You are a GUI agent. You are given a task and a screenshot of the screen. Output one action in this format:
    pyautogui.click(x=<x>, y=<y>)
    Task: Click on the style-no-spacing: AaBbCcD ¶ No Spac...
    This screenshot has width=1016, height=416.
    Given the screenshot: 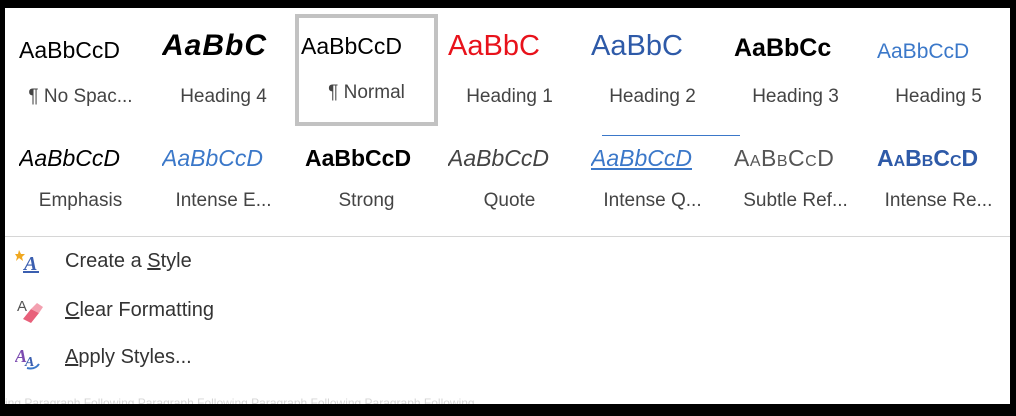 What is the action you would take?
    pyautogui.click(x=80, y=70)
    